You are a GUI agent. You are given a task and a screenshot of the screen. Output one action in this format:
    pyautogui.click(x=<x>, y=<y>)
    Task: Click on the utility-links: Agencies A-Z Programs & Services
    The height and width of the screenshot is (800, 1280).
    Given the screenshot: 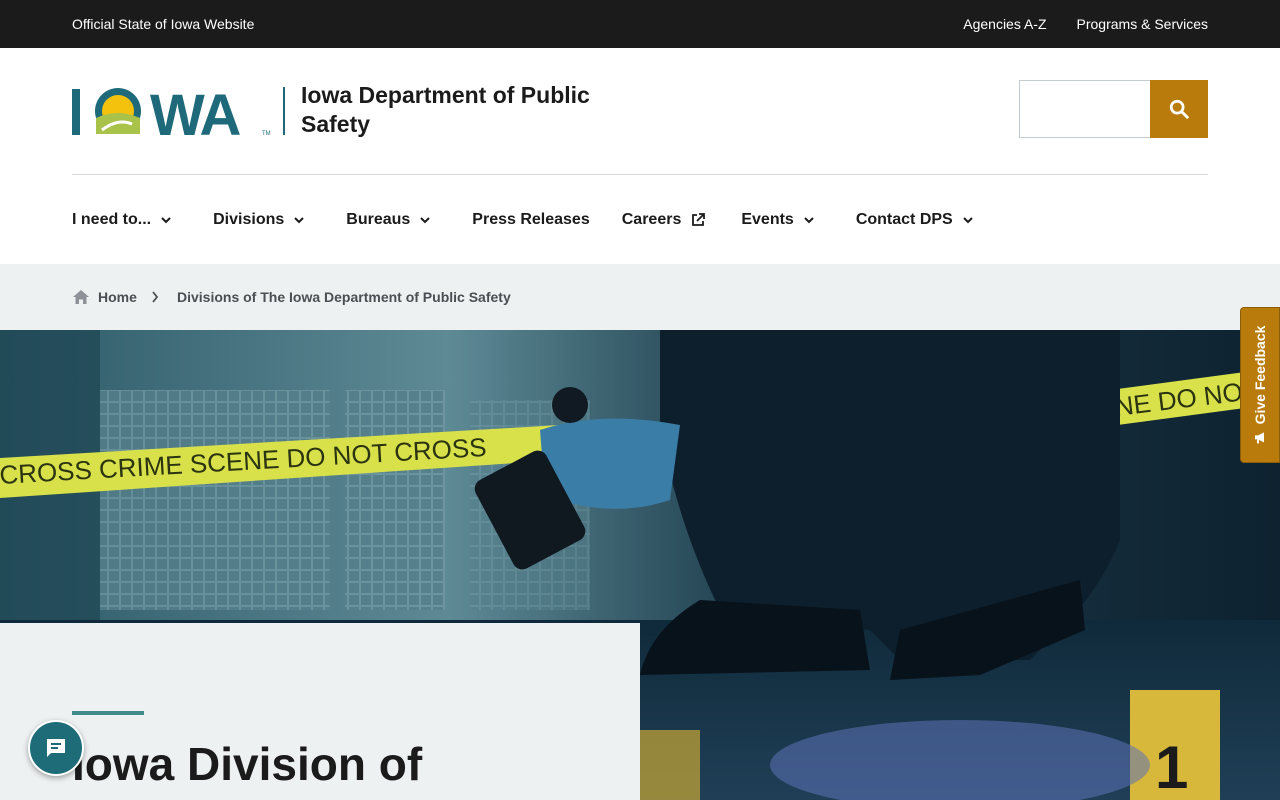 What is the action you would take?
    pyautogui.click(x=1085, y=24)
    